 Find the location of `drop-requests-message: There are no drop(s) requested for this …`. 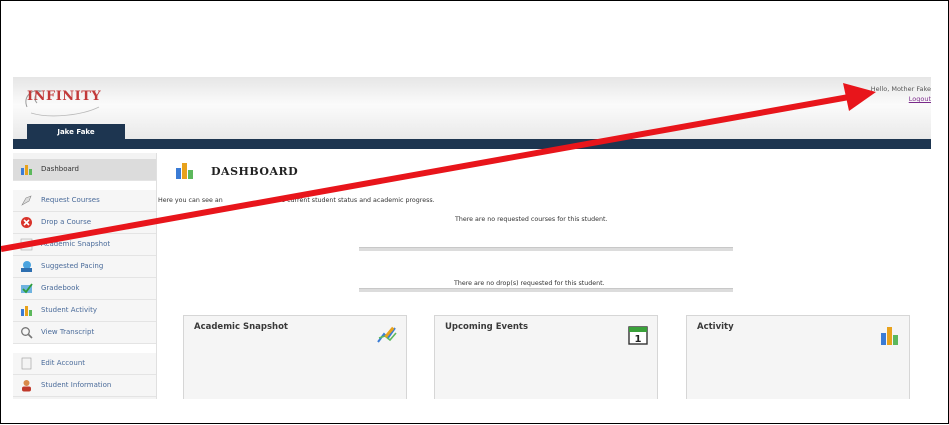

drop-requests-message: There are no drop(s) requested for this … is located at coordinates (529, 283).